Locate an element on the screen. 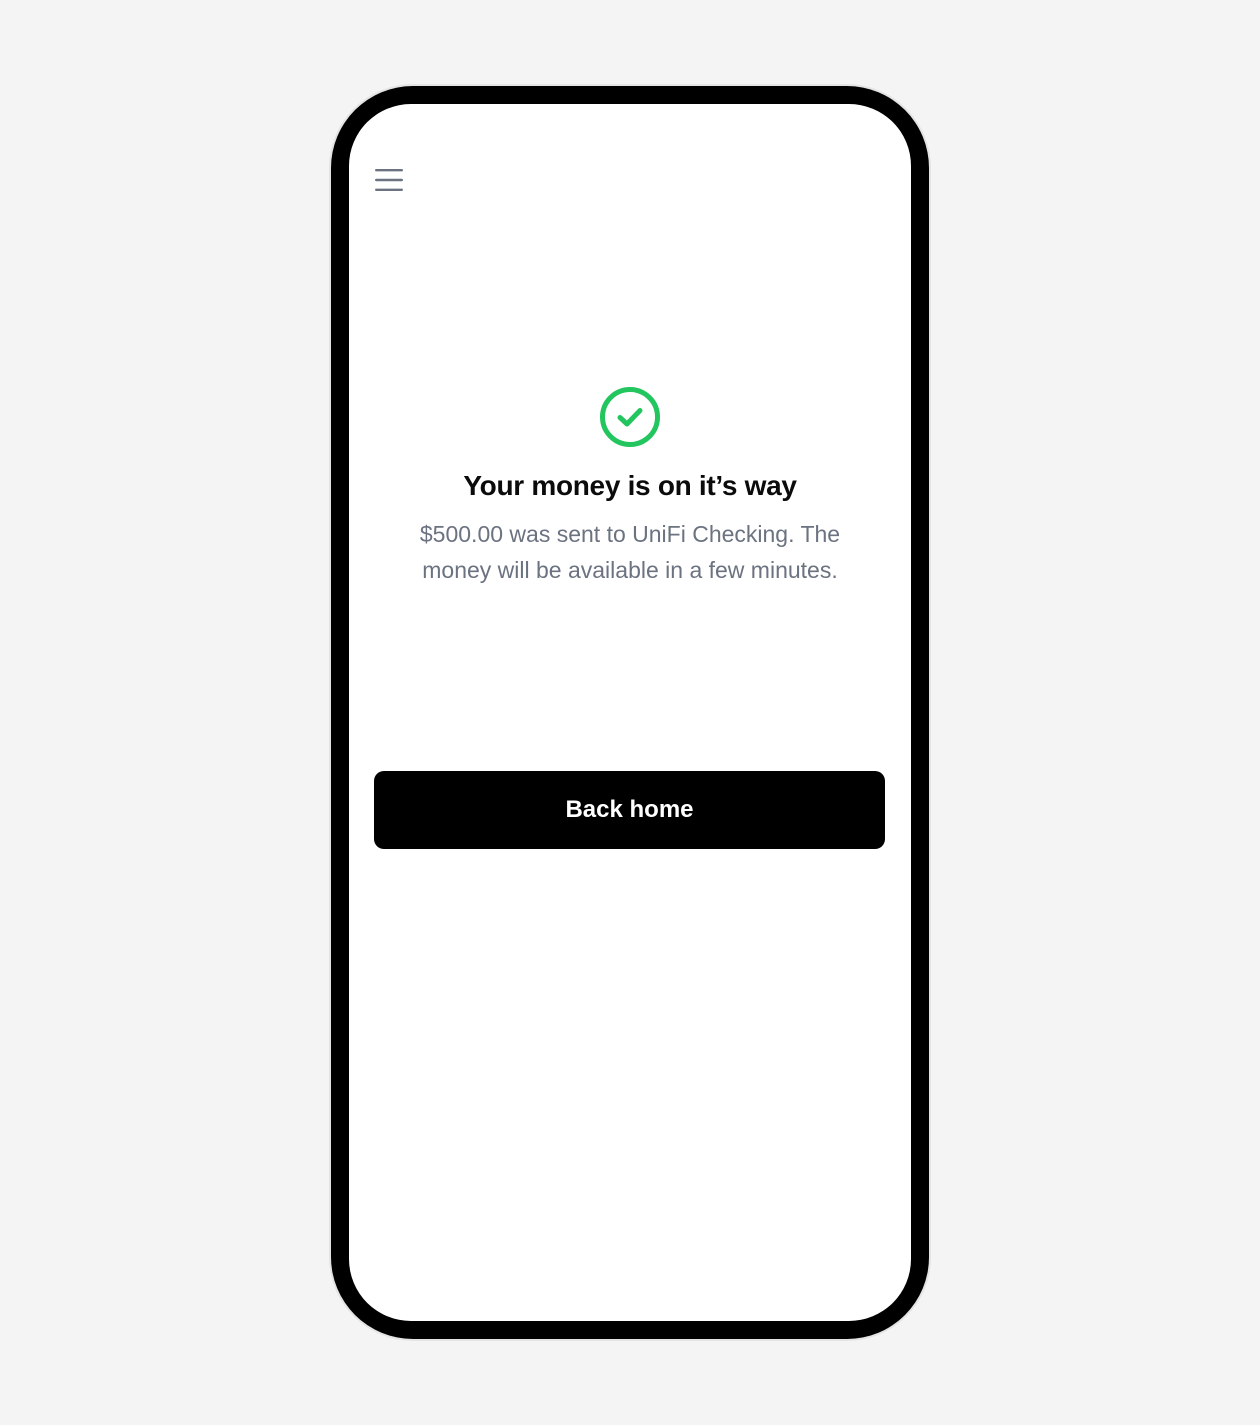 The height and width of the screenshot is (1425, 1260). check-circle-icon is located at coordinates (630, 417).